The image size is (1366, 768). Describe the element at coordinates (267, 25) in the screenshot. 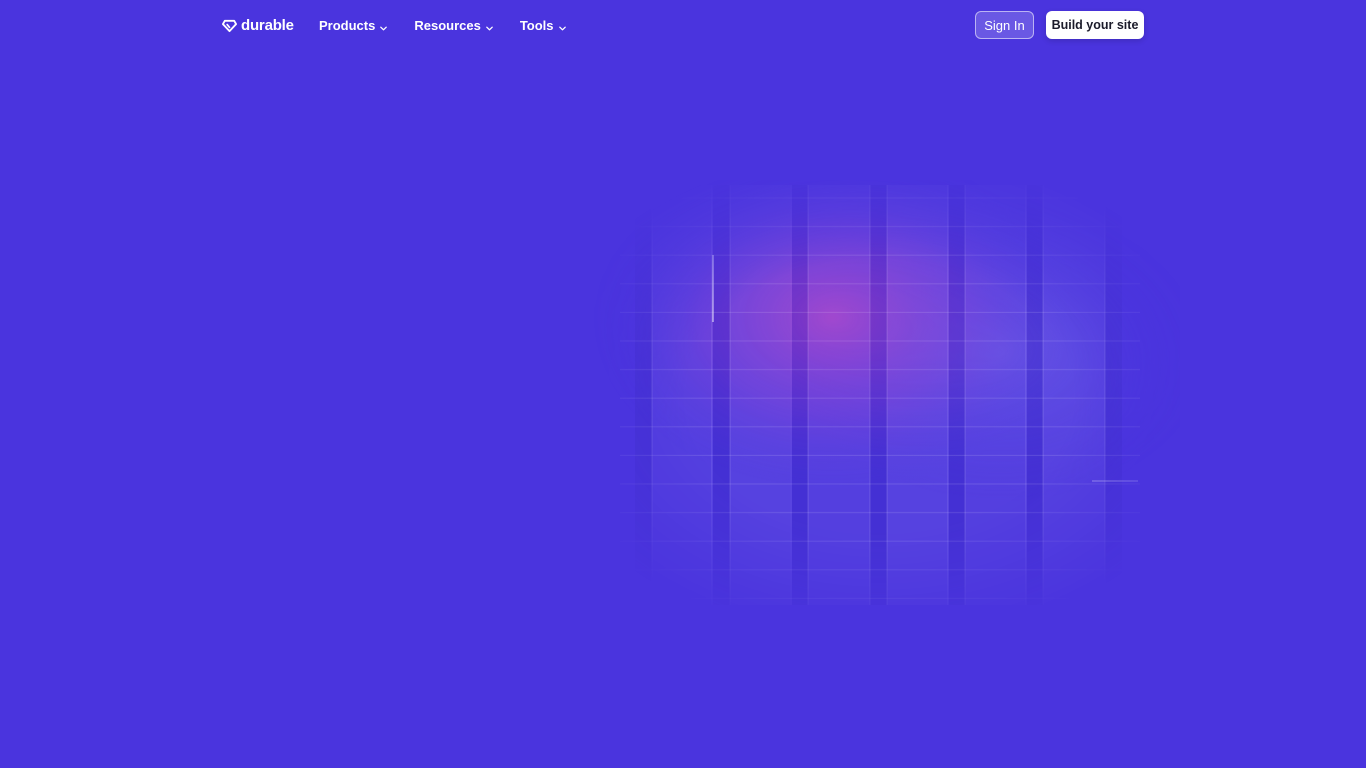

I see `logo-text: durable` at that location.